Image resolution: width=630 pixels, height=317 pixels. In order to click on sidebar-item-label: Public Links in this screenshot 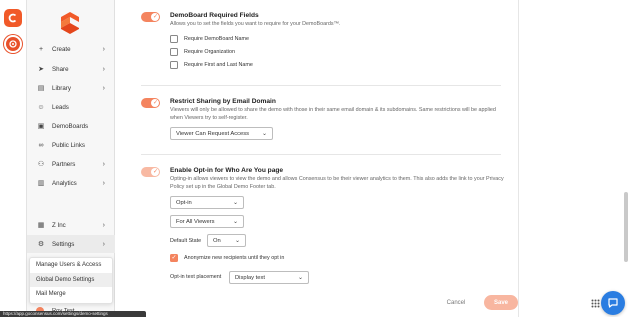, I will do `click(69, 145)`.